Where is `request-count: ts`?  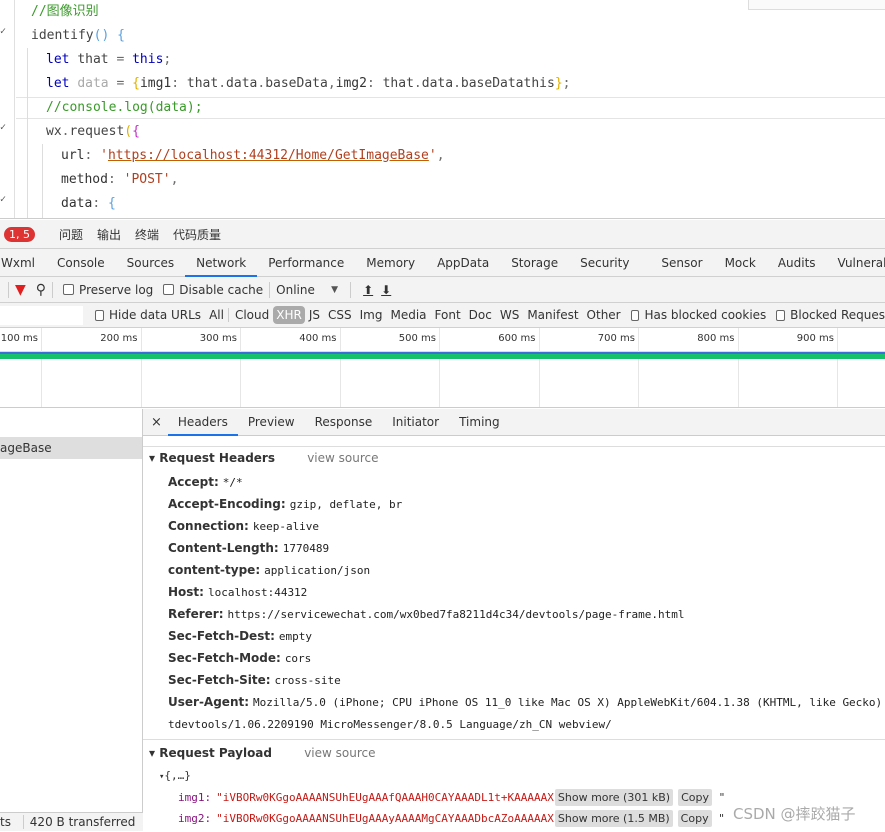 request-count: ts is located at coordinates (5, 822).